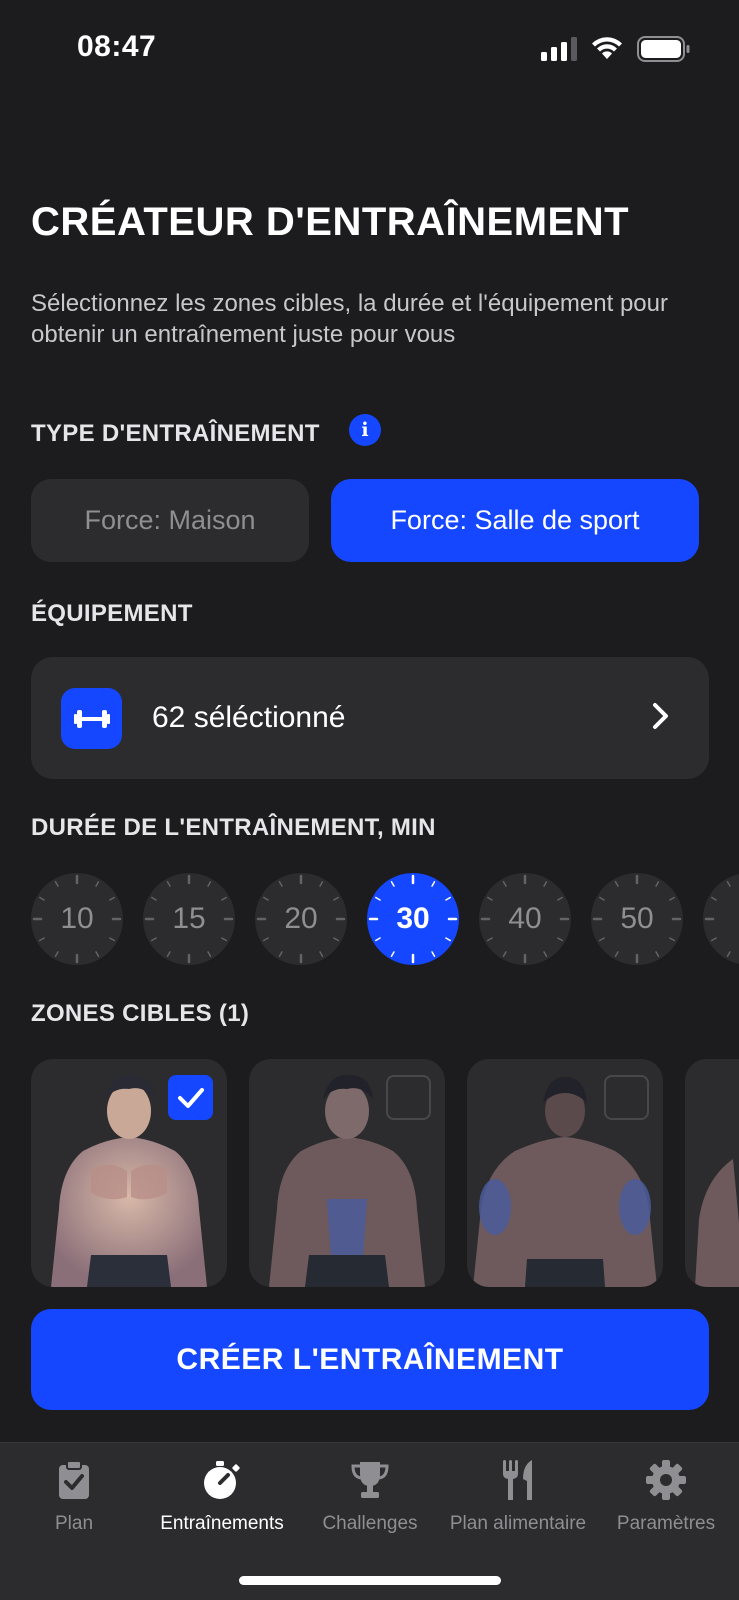  I want to click on battery-icon, so click(663, 49).